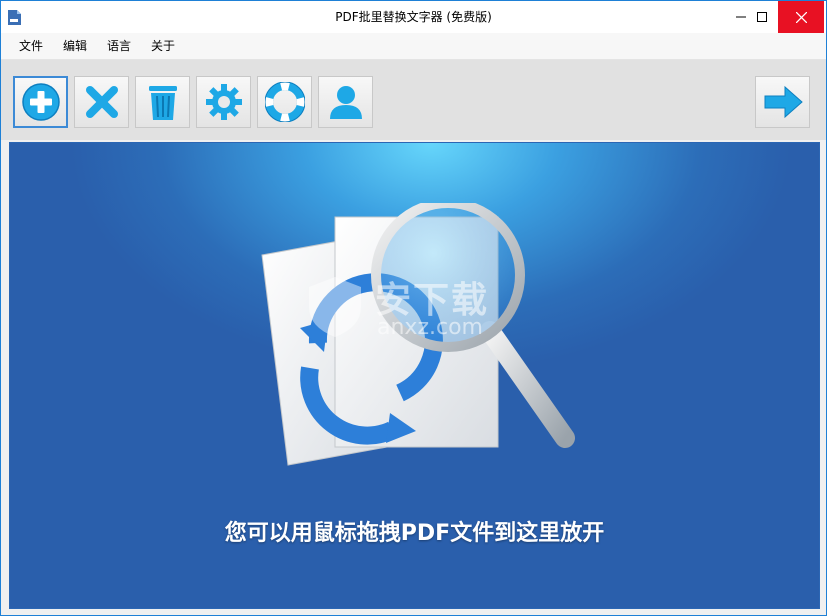 The height and width of the screenshot is (616, 827). I want to click on add-file-button, so click(40, 102).